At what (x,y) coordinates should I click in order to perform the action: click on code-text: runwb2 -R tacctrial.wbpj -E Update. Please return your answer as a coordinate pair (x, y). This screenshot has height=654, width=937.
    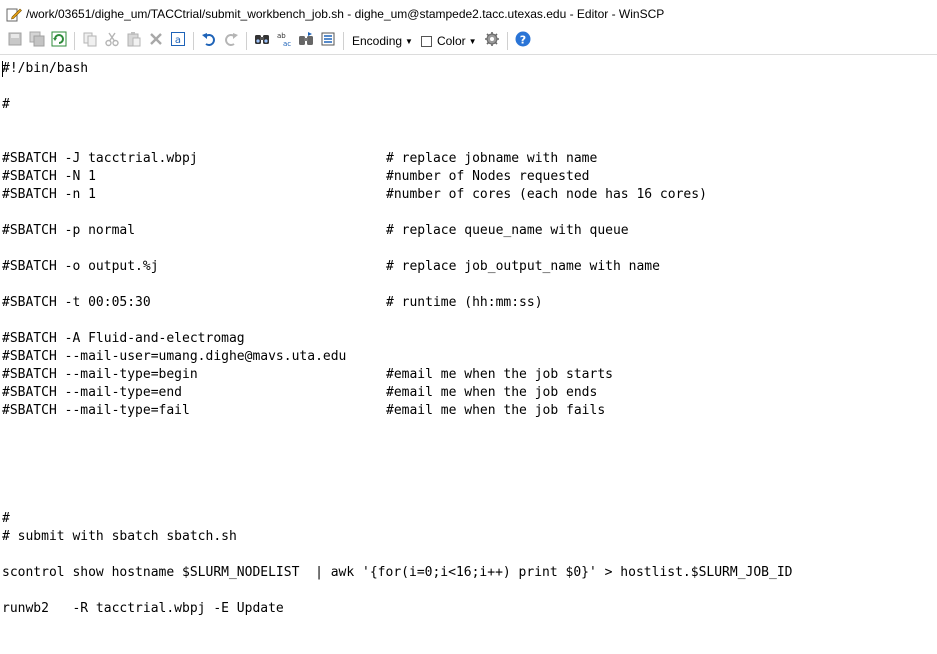
    Looking at the image, I should click on (143, 608).